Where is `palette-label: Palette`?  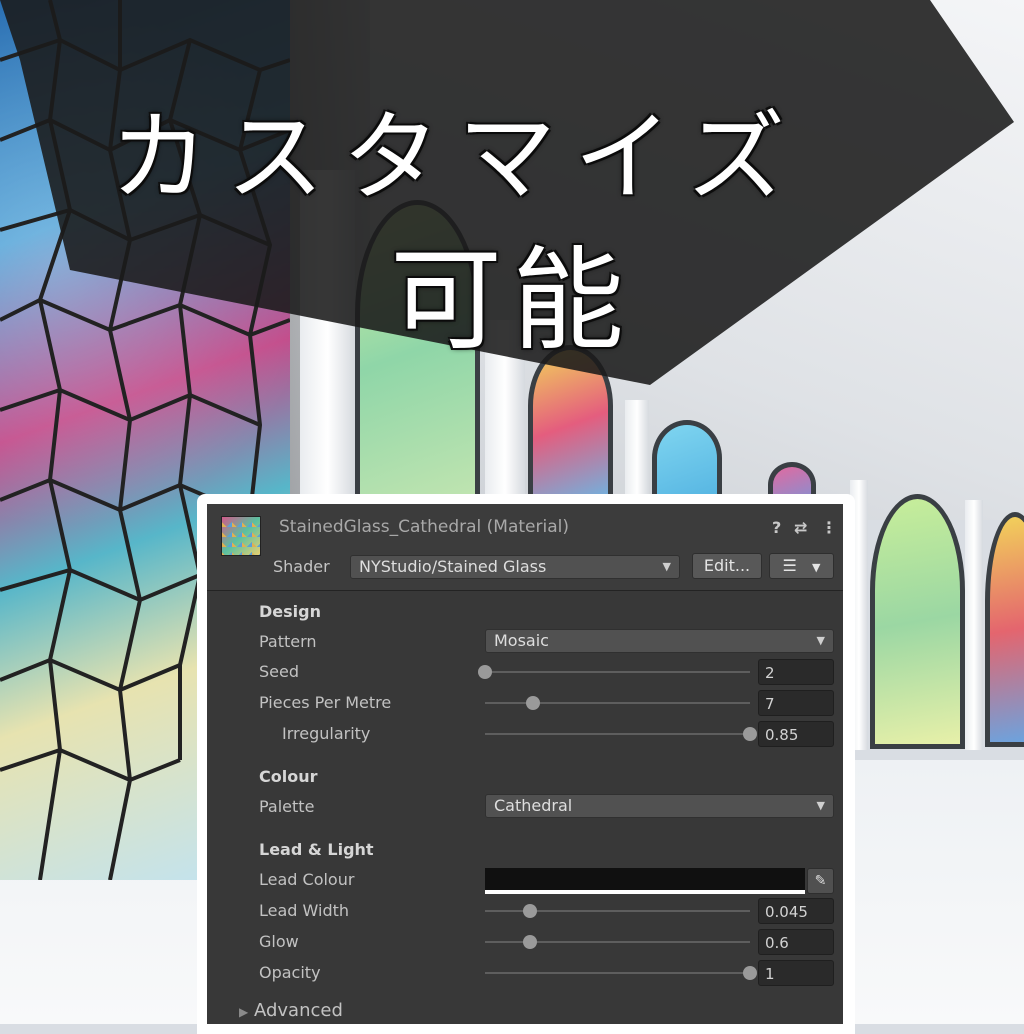
palette-label: Palette is located at coordinates (287, 806).